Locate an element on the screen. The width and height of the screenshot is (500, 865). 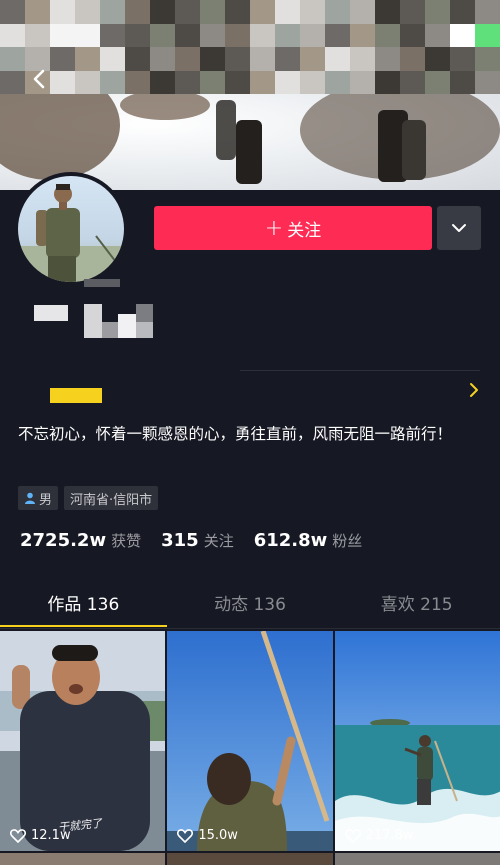
pixelated-status-area is located at coordinates (250, 47).